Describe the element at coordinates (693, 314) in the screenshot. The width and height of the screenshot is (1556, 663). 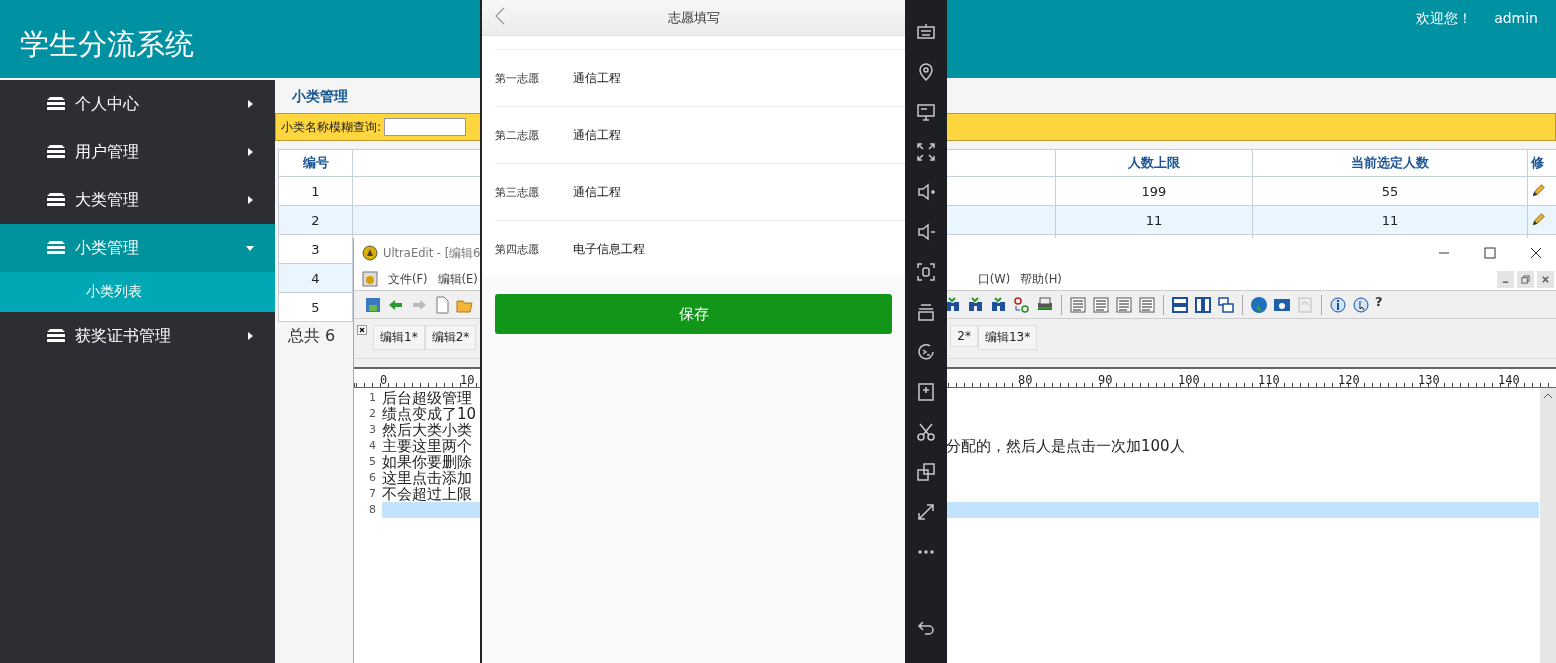
I see `save-button: 保存` at that location.